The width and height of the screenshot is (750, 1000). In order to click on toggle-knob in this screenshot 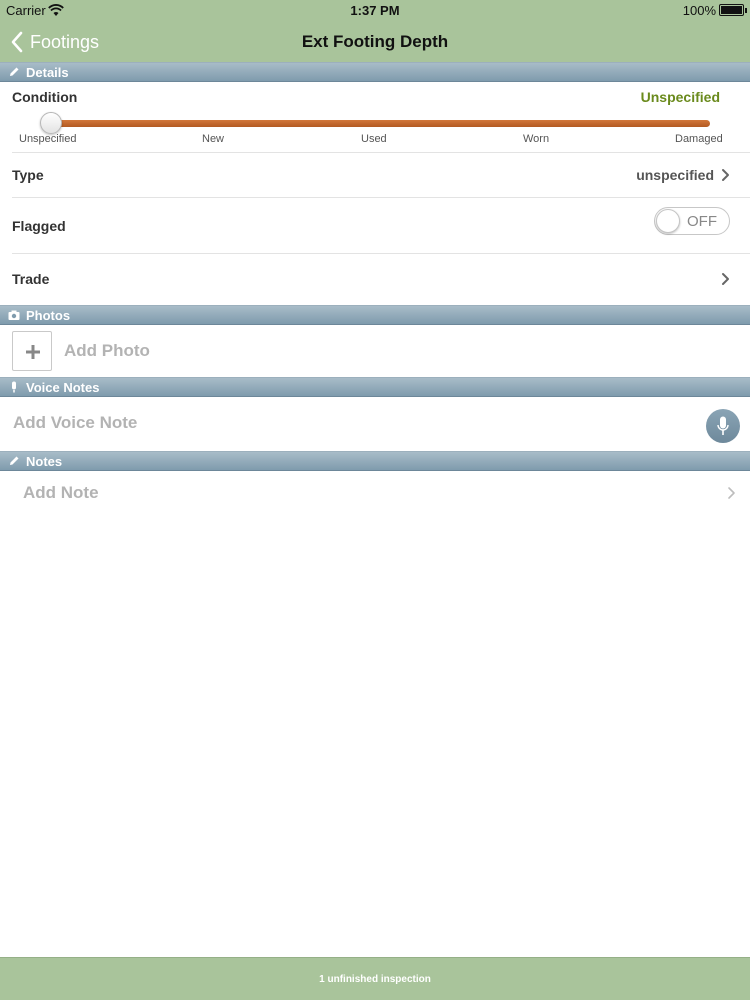, I will do `click(668, 221)`.